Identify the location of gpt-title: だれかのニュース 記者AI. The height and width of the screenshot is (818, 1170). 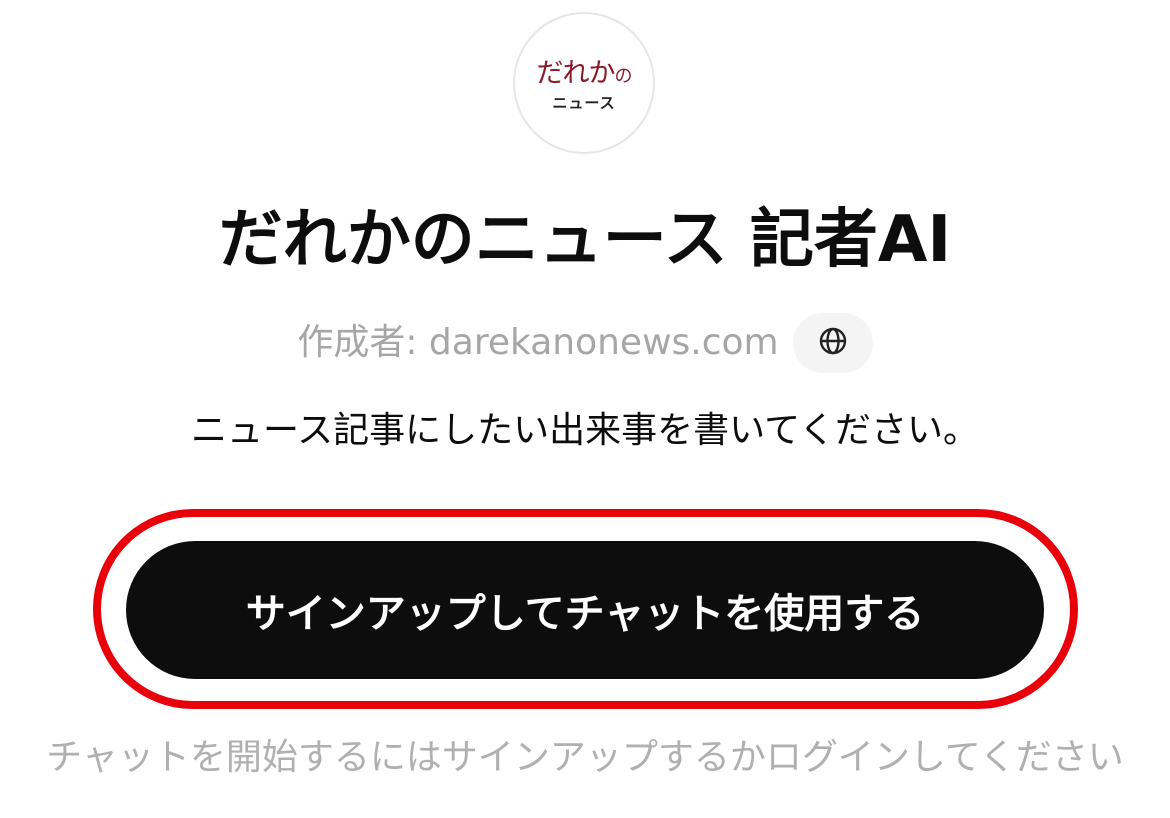
(585, 240).